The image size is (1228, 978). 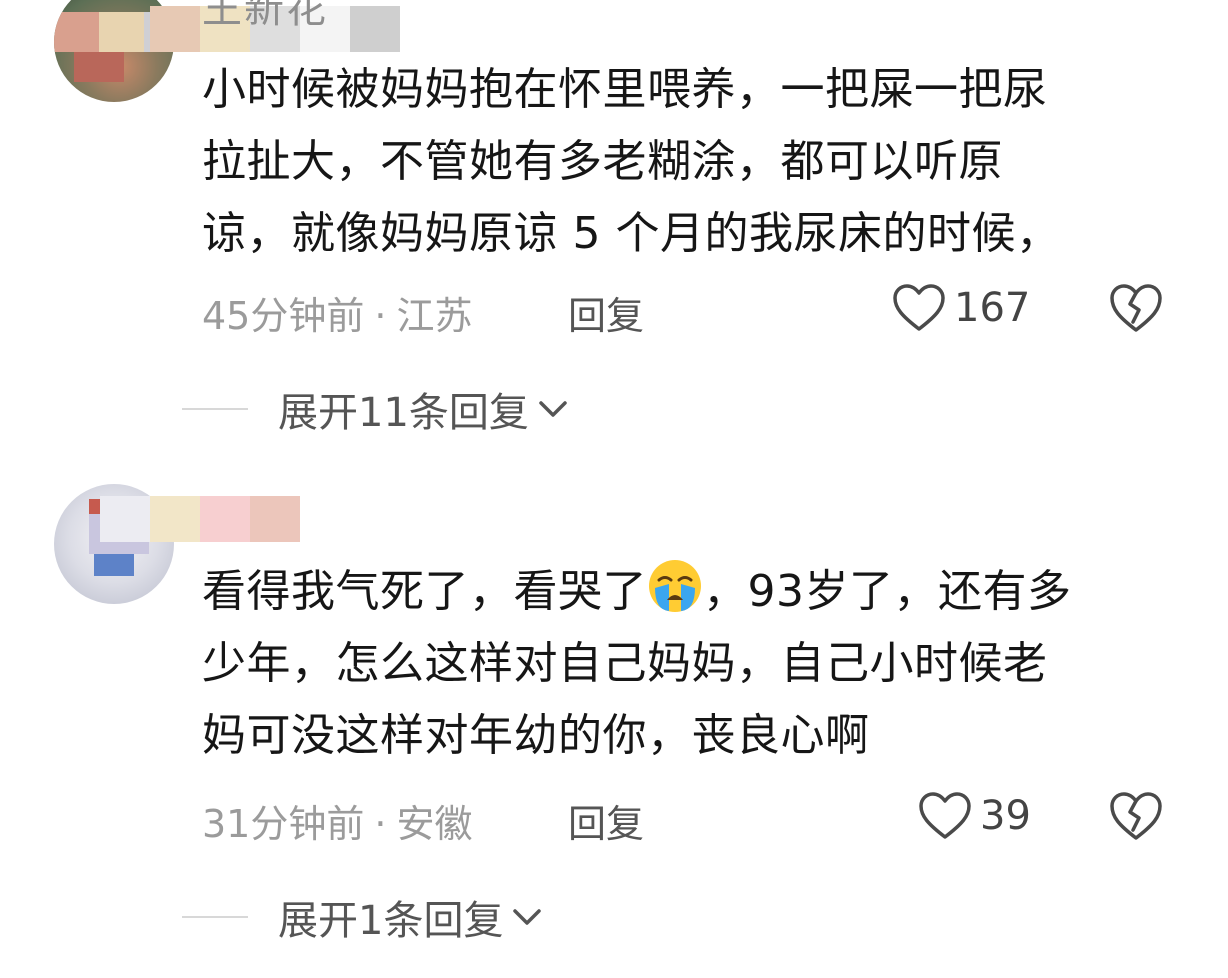 I want to click on comment-location: 江苏, so click(x=434, y=316).